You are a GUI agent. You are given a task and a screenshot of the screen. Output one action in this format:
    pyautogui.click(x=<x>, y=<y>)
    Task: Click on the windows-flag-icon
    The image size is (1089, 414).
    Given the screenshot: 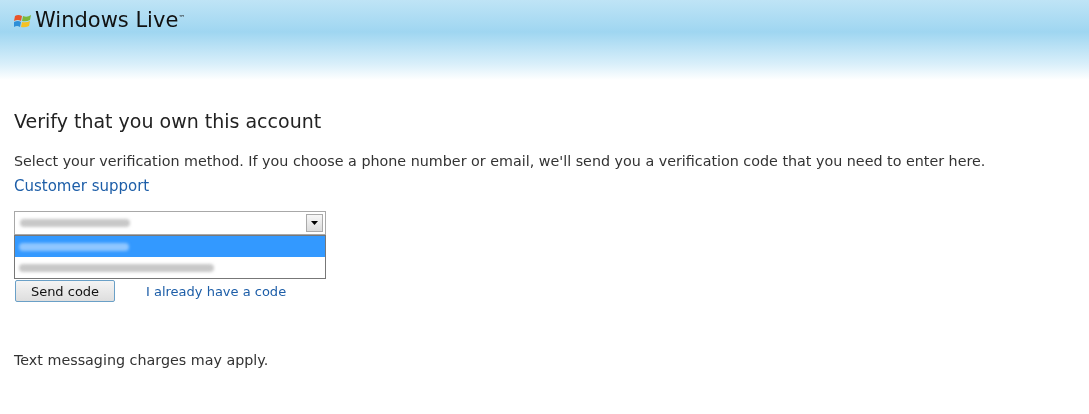 What is the action you would take?
    pyautogui.click(x=23, y=21)
    